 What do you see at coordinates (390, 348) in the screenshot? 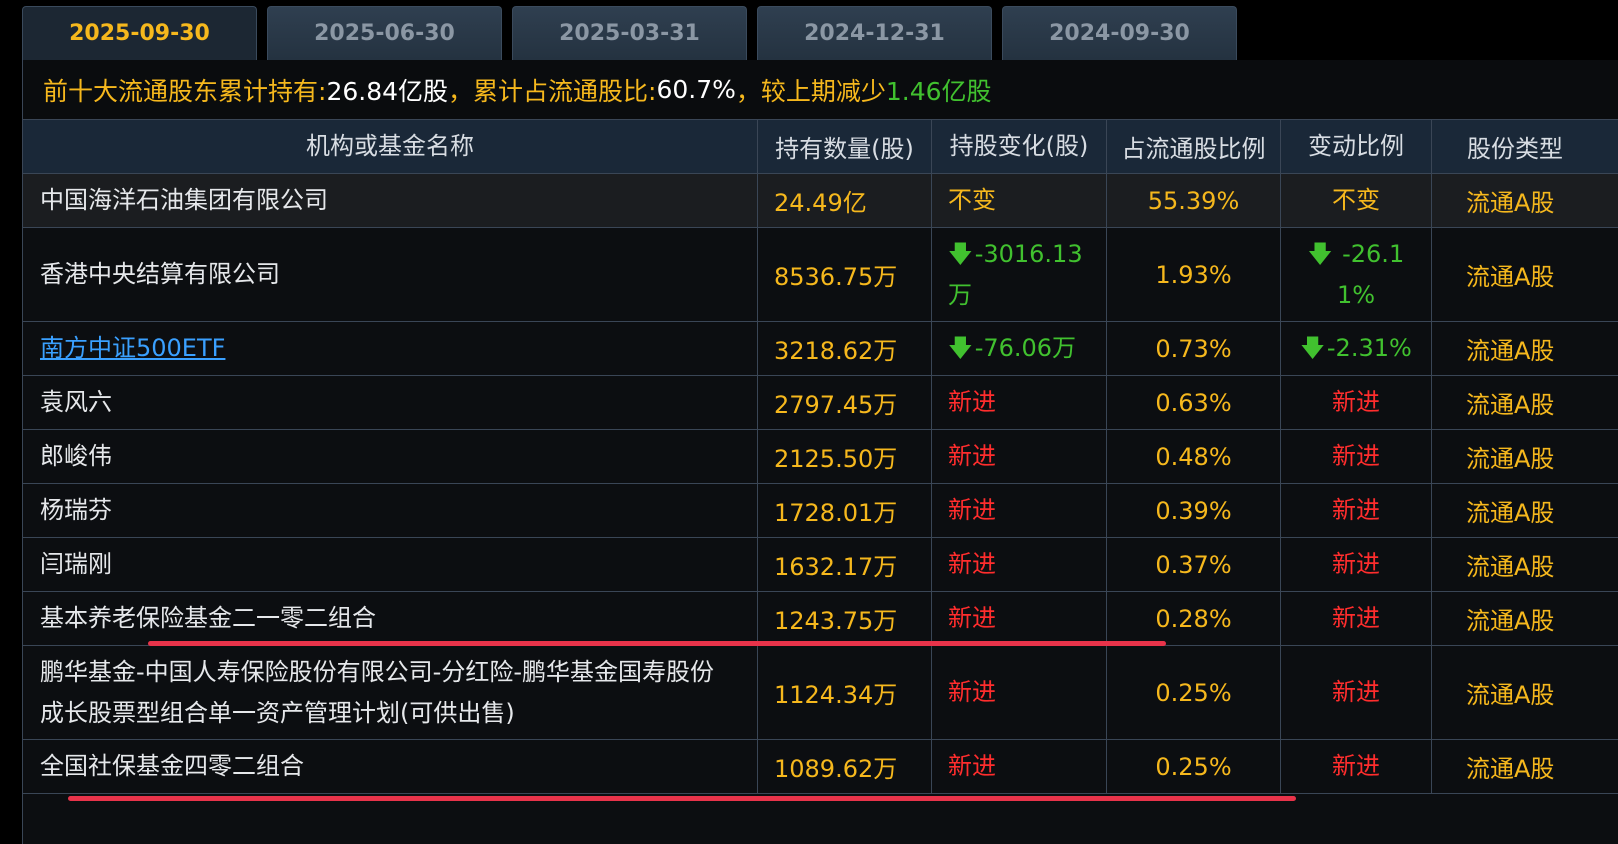
I see `holder-name-cell: 南方中证500ETF` at bounding box center [390, 348].